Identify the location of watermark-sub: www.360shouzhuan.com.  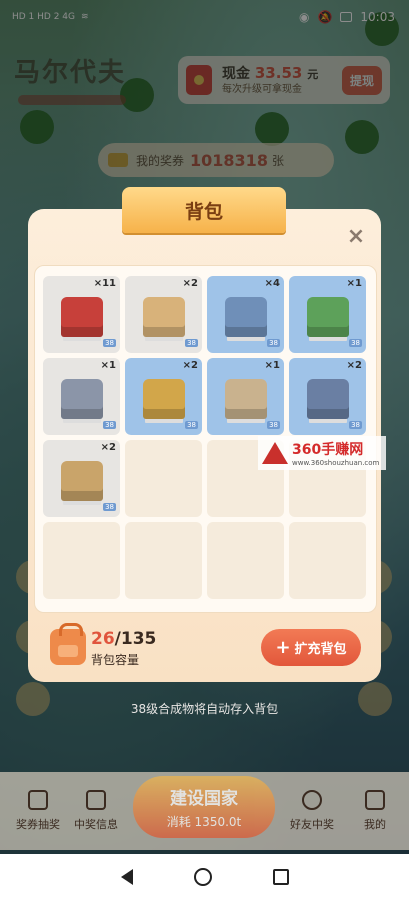
(336, 463).